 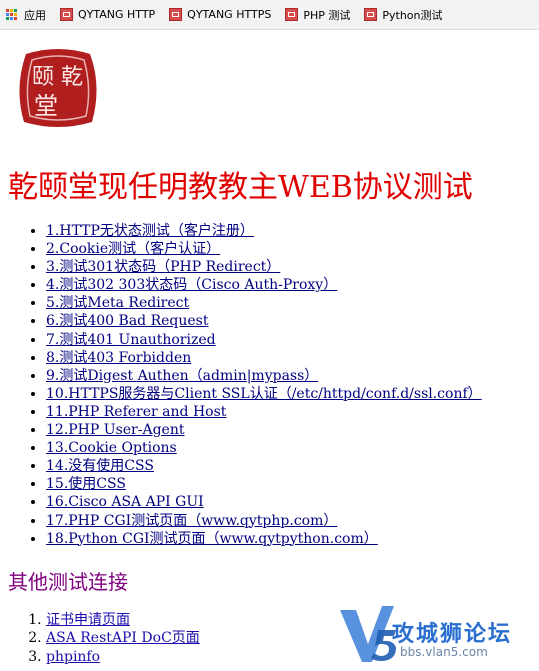 I want to click on qytang-seal-logo: 颐 乾 堂, so click(x=58, y=88).